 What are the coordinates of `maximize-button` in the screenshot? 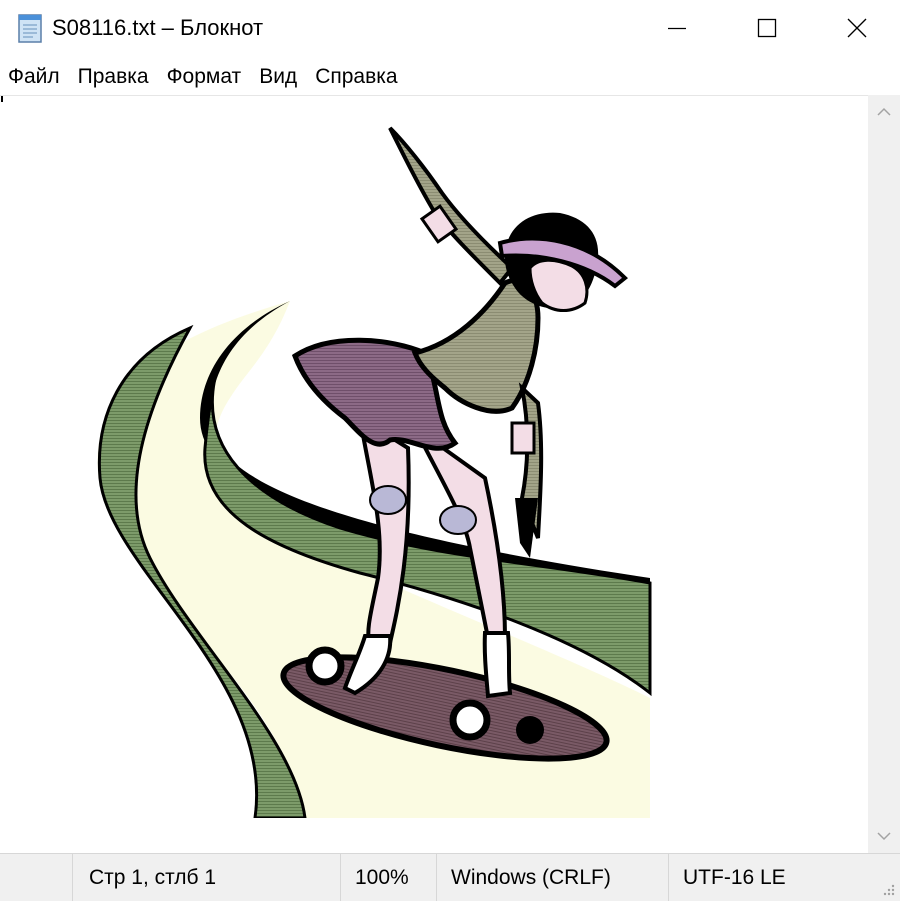 It's located at (767, 28).